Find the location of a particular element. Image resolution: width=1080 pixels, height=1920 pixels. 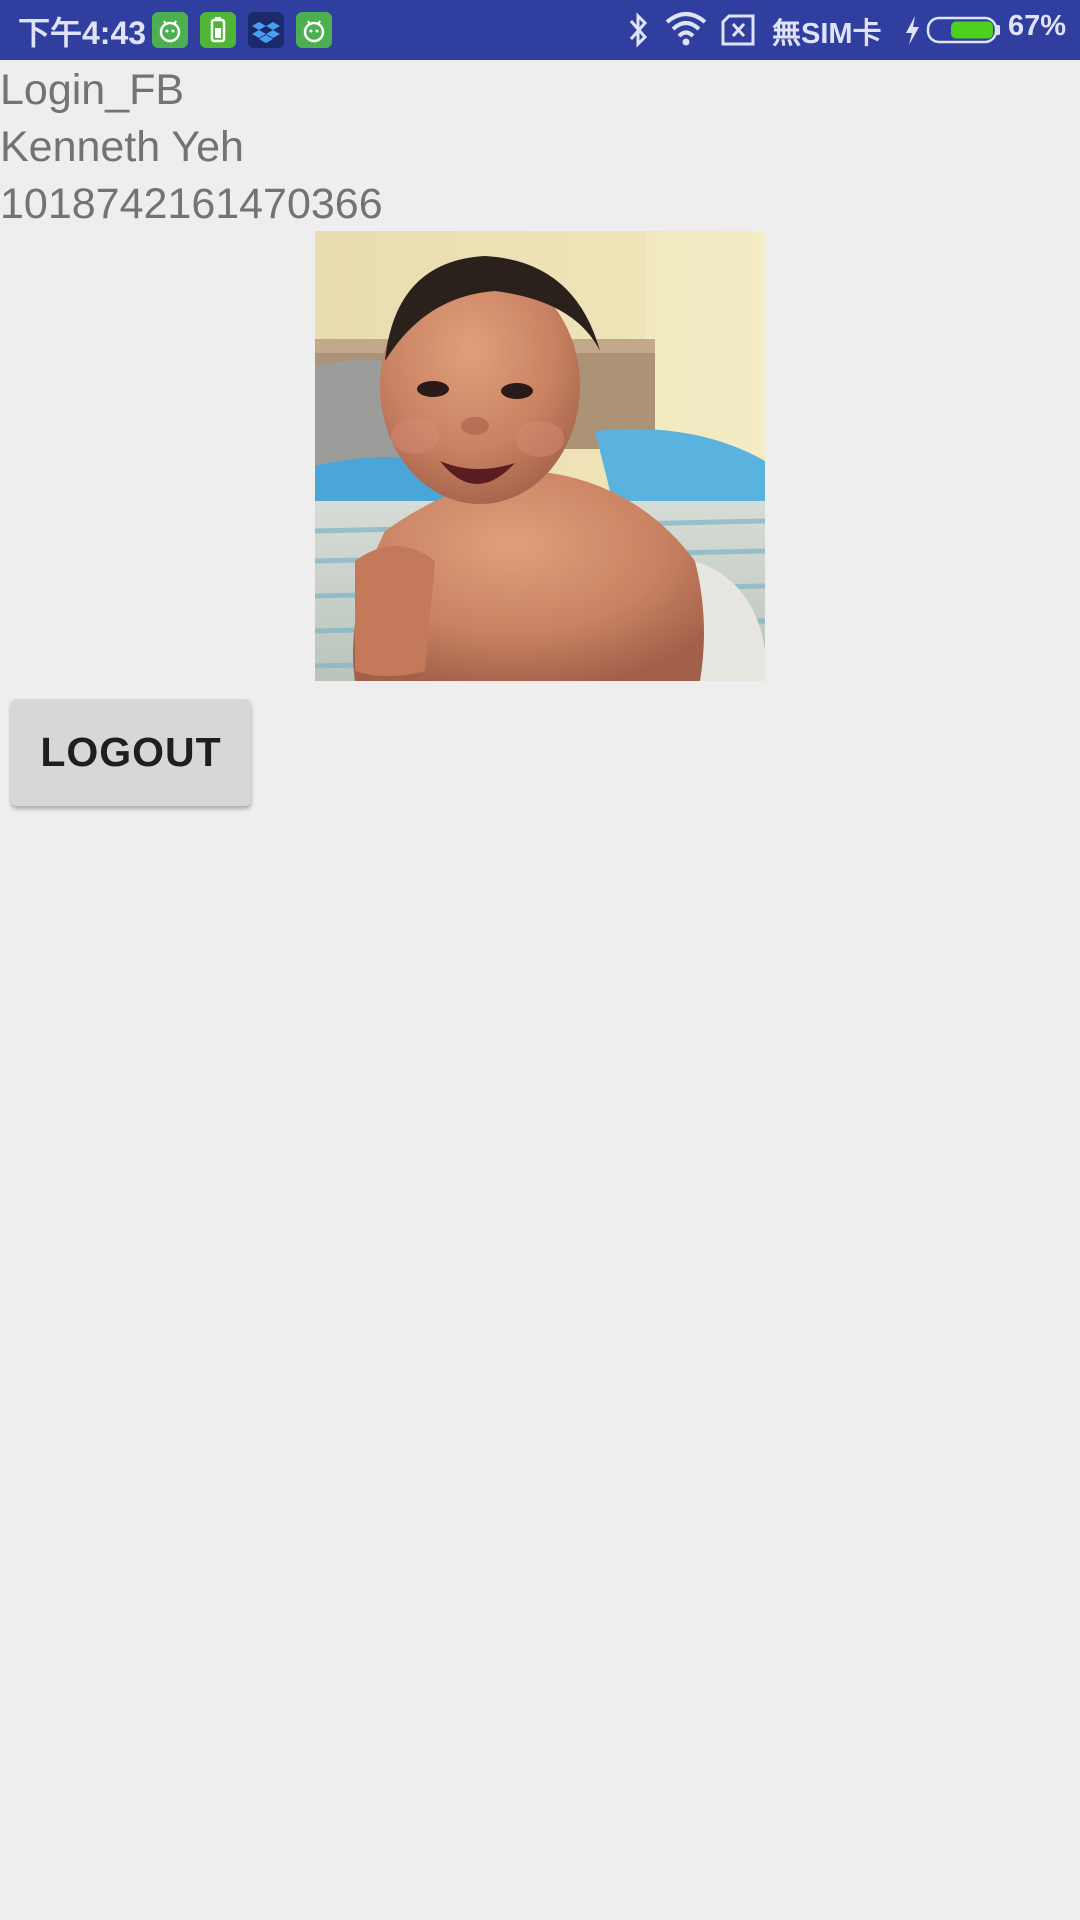

bluetooth-icon is located at coordinates (638, 30).